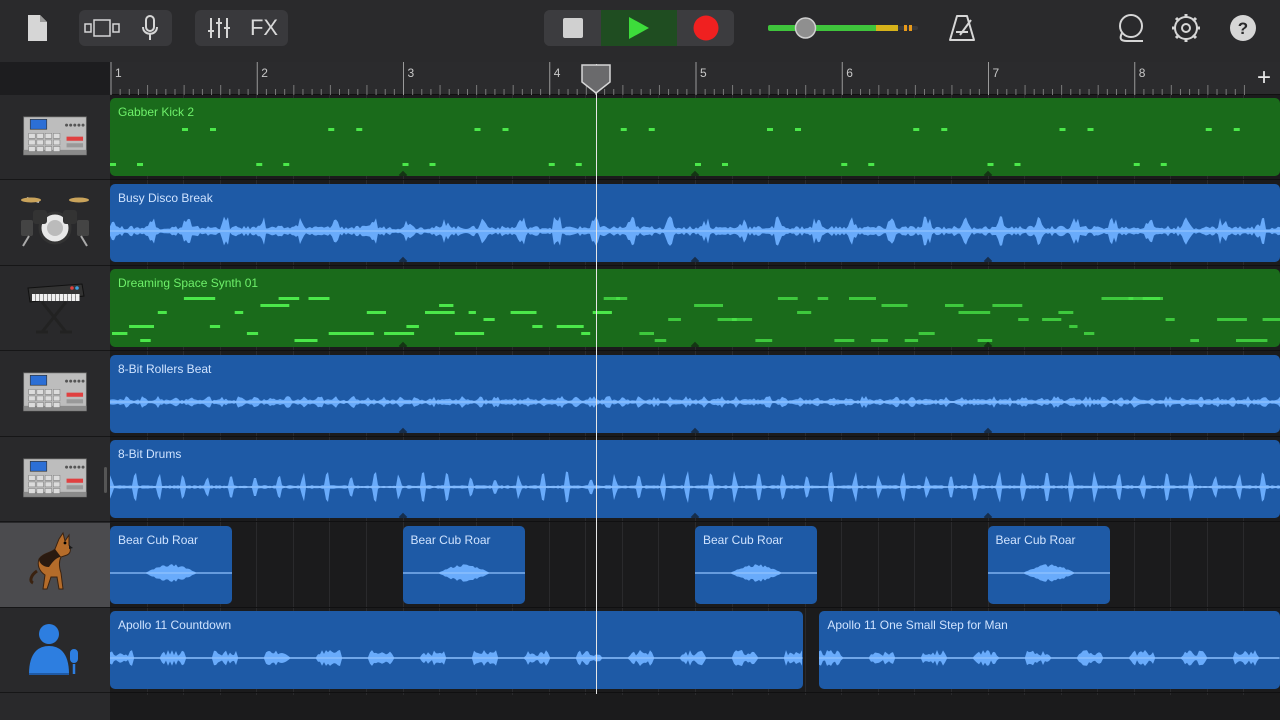 The image size is (1280, 720). I want to click on settings-icon, so click(1186, 28).